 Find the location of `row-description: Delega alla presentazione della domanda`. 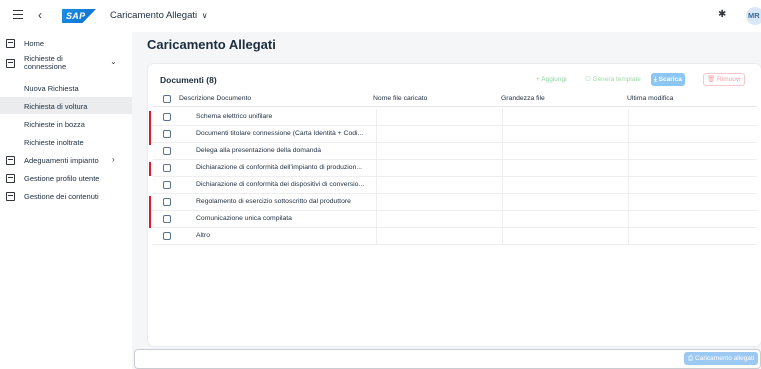

row-description: Delega alla presentazione della domanda is located at coordinates (259, 150).